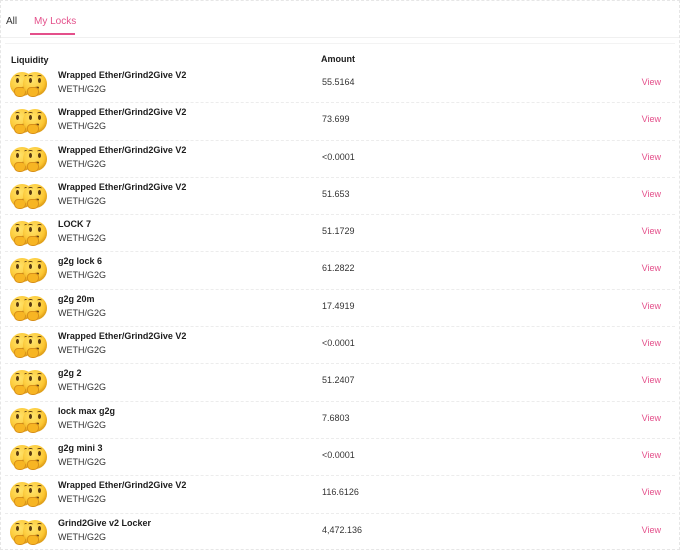 Image resolution: width=680 pixels, height=550 pixels. I want to click on tab-all: All, so click(11, 22).